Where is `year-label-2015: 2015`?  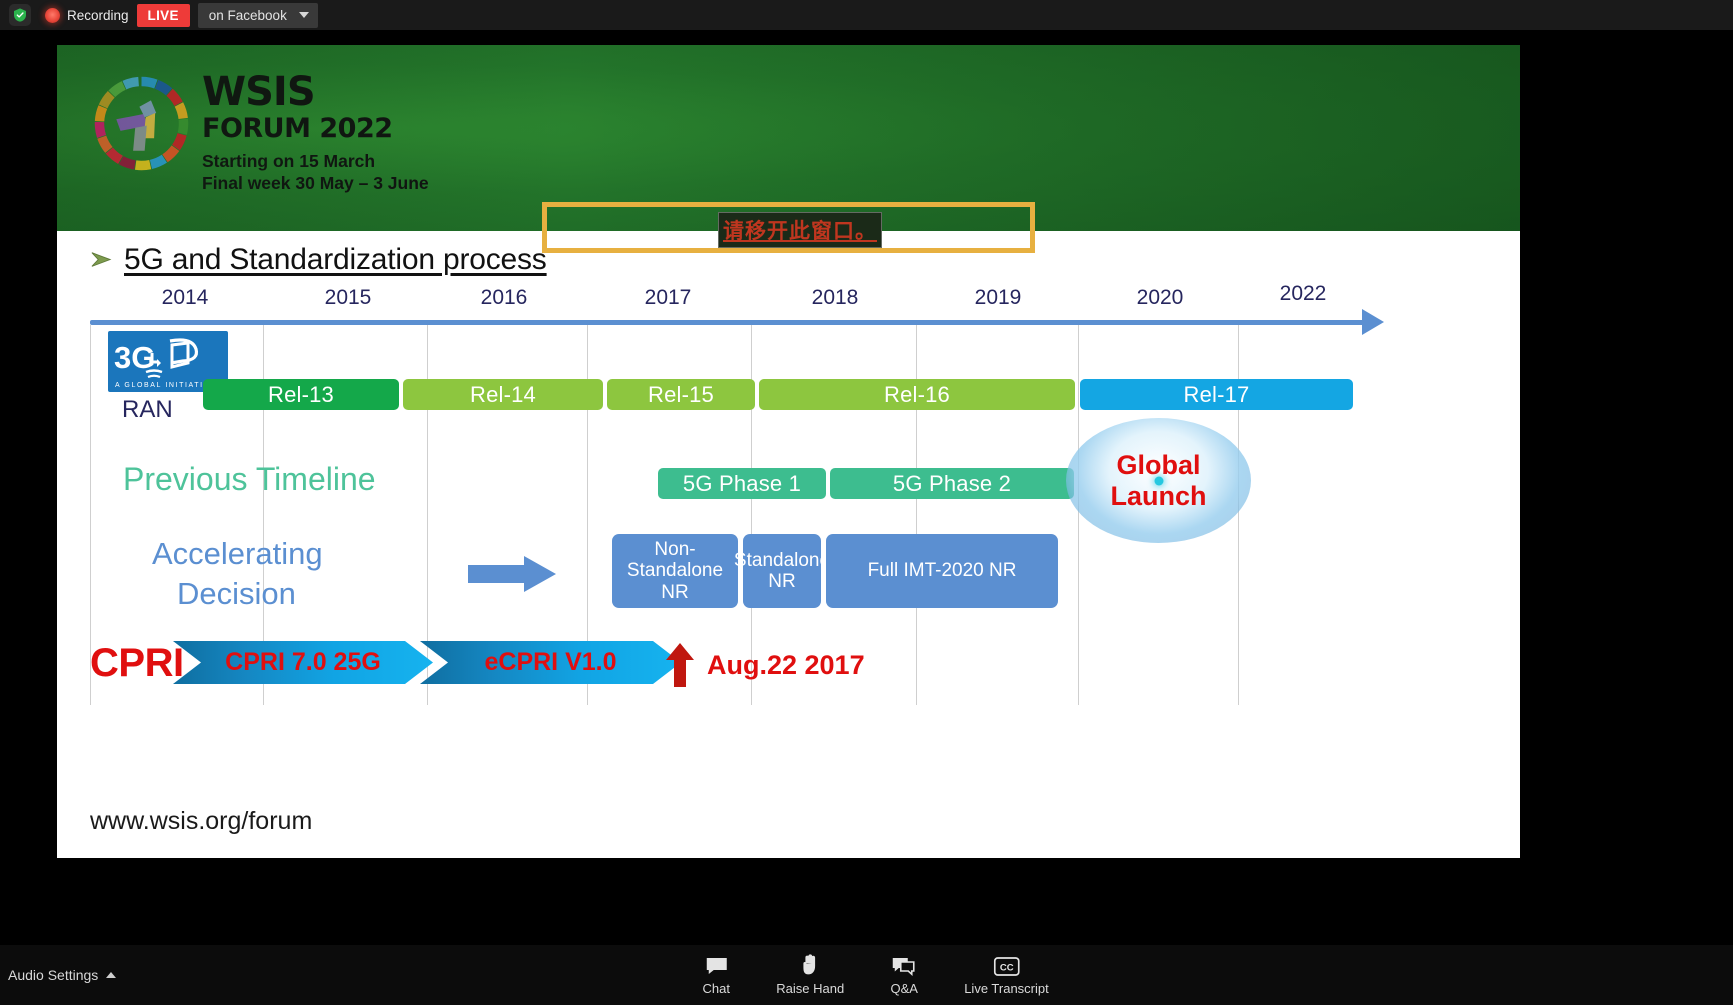
year-label-2015: 2015 is located at coordinates (348, 297).